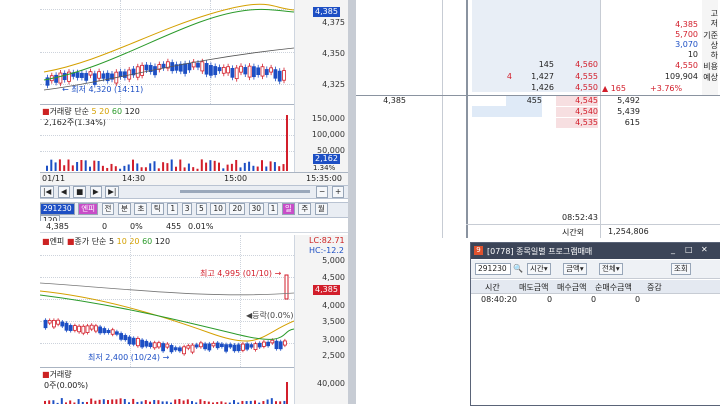 The width and height of the screenshot is (720, 406). I want to click on ask-row: 1,426 4,550, so click(538, 88).